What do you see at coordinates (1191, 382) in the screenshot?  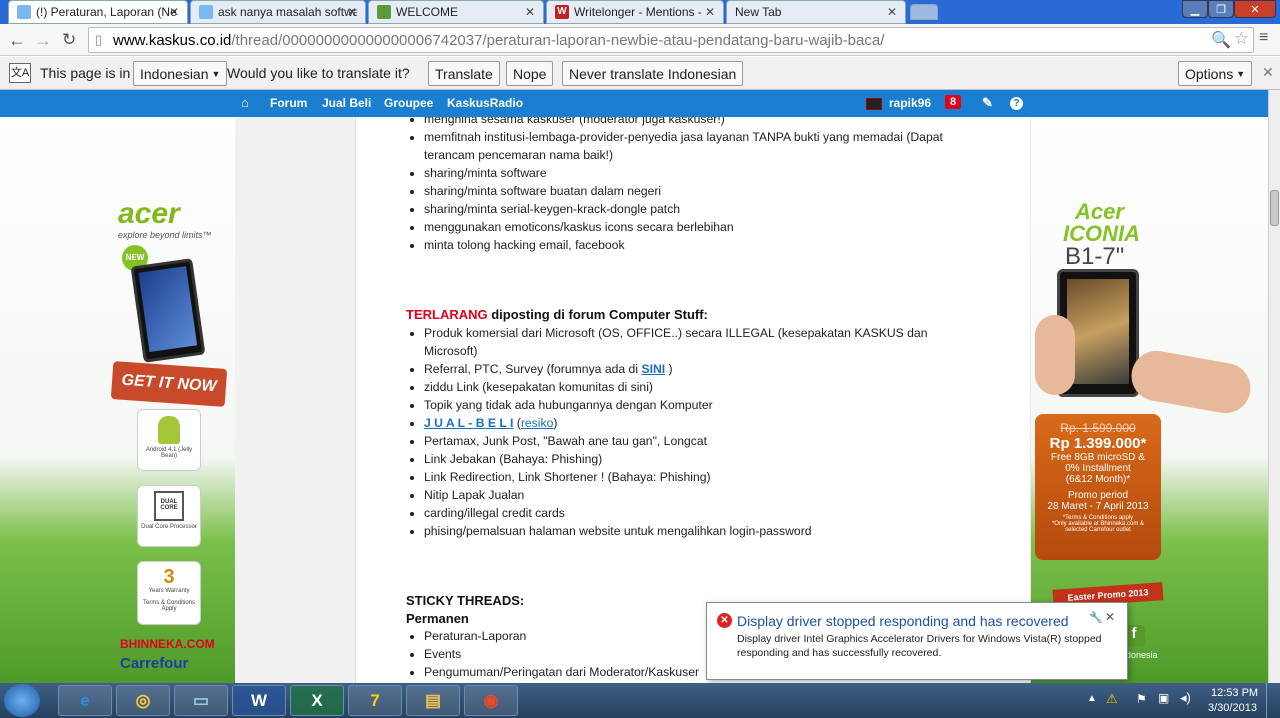 I see `hand-image` at bounding box center [1191, 382].